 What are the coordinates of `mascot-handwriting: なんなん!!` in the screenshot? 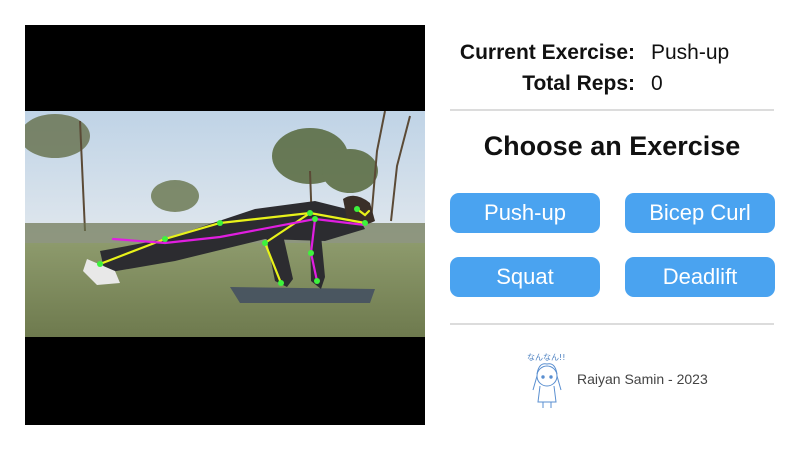 It's located at (546, 357).